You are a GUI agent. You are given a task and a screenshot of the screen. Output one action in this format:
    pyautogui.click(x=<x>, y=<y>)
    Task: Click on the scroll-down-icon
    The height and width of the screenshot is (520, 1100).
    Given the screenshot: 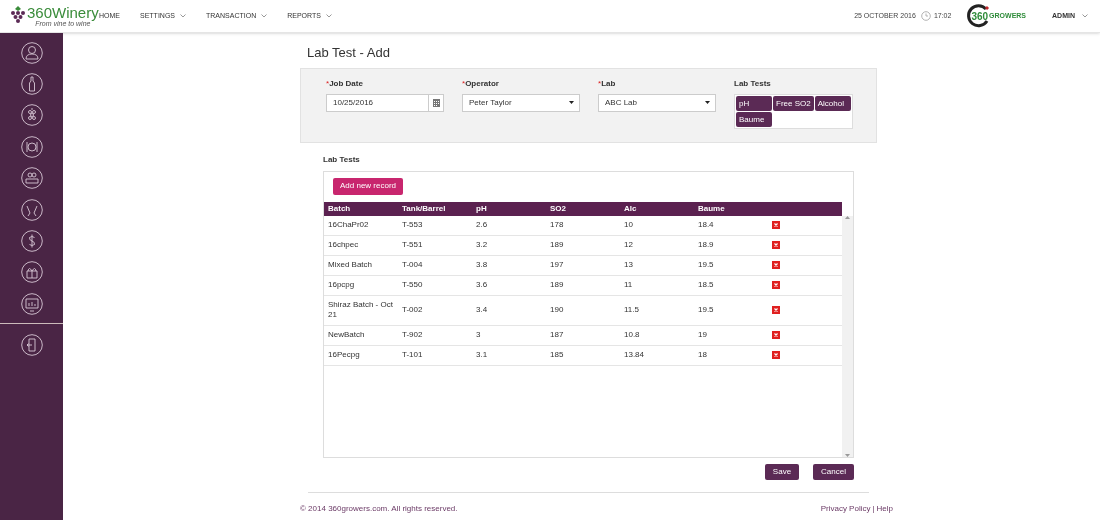 What is the action you would take?
    pyautogui.click(x=847, y=454)
    